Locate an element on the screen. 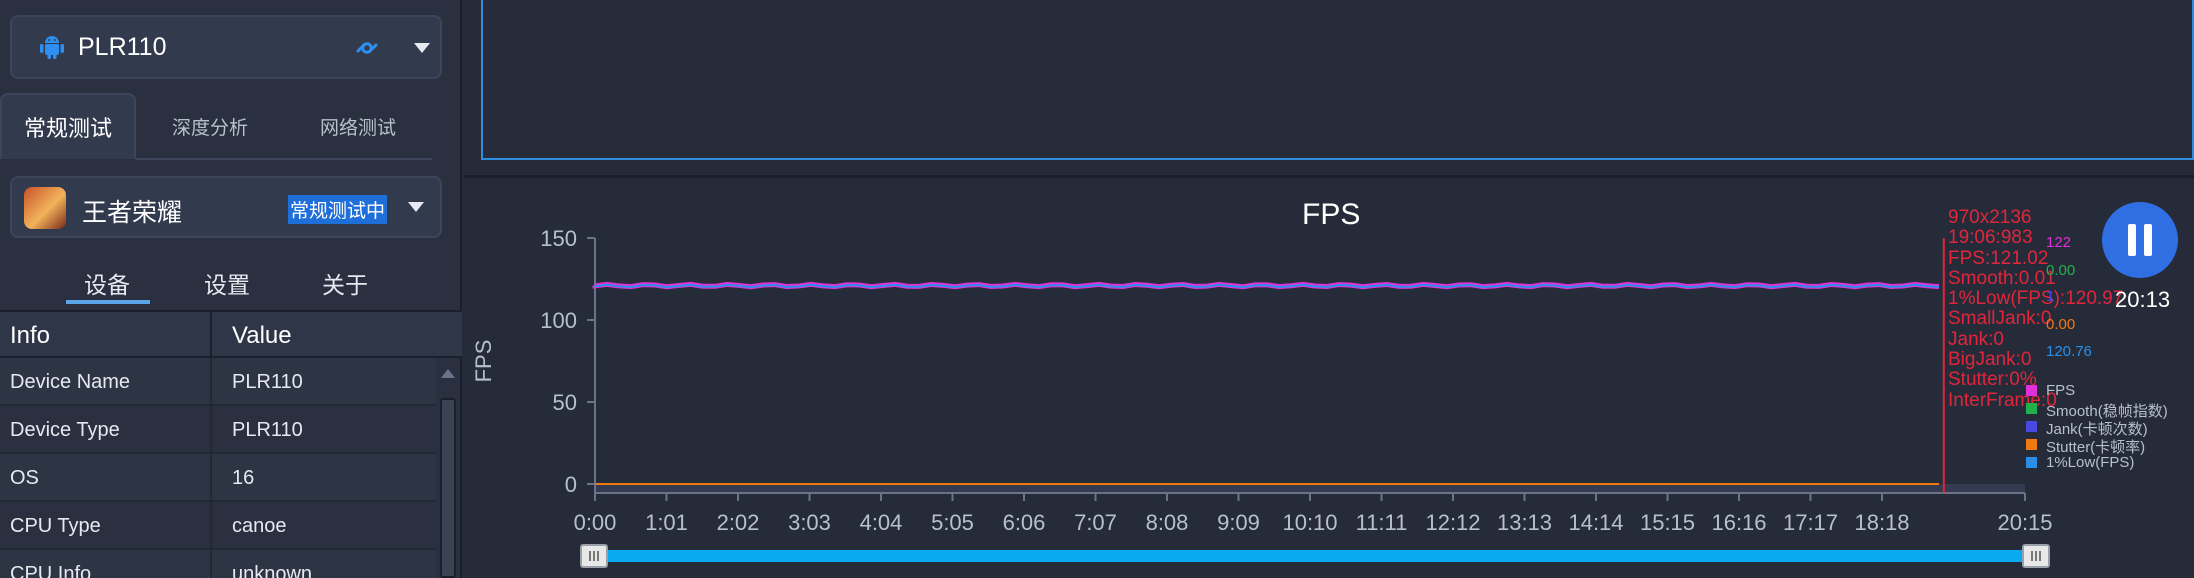 The height and width of the screenshot is (578, 2194). cursor-info-line: Smooth:0.01 is located at coordinates (2002, 278).